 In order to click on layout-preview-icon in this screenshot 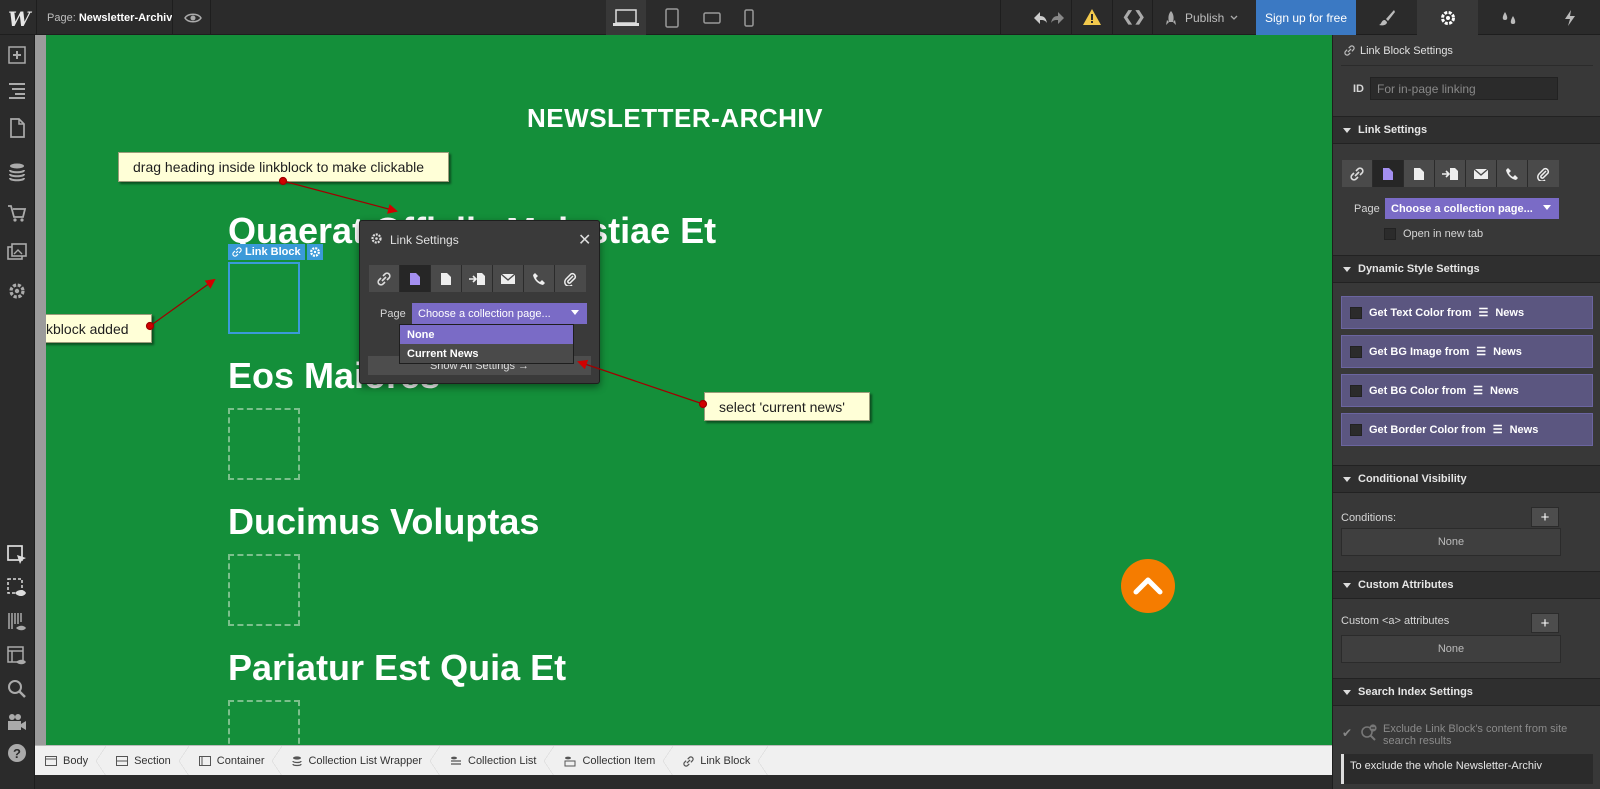, I will do `click(17, 656)`.